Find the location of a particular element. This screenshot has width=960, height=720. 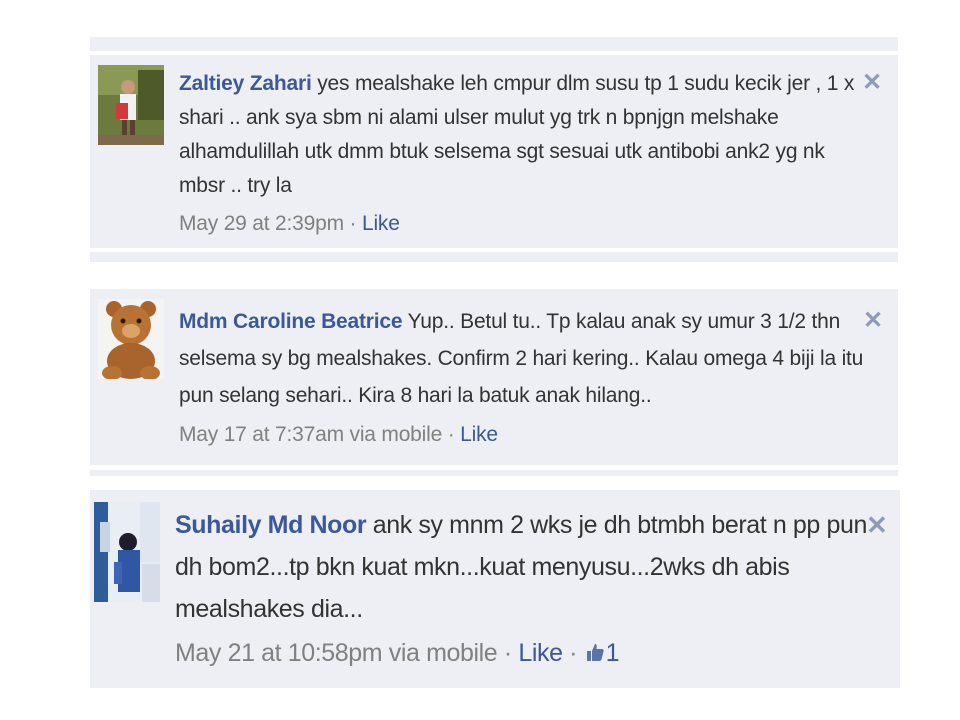

comment-meta: May 17 at 7:37am via mobile · Like is located at coordinates (534, 434).